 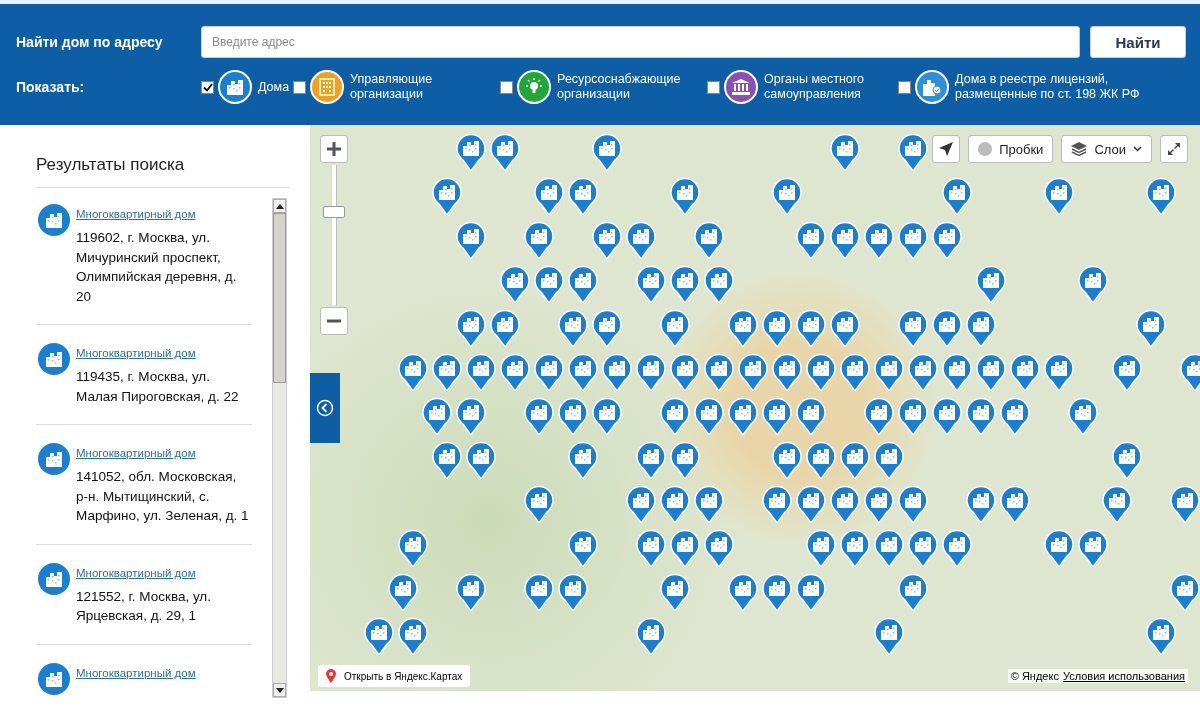 I want to click on fullscreen-button, so click(x=1174, y=149).